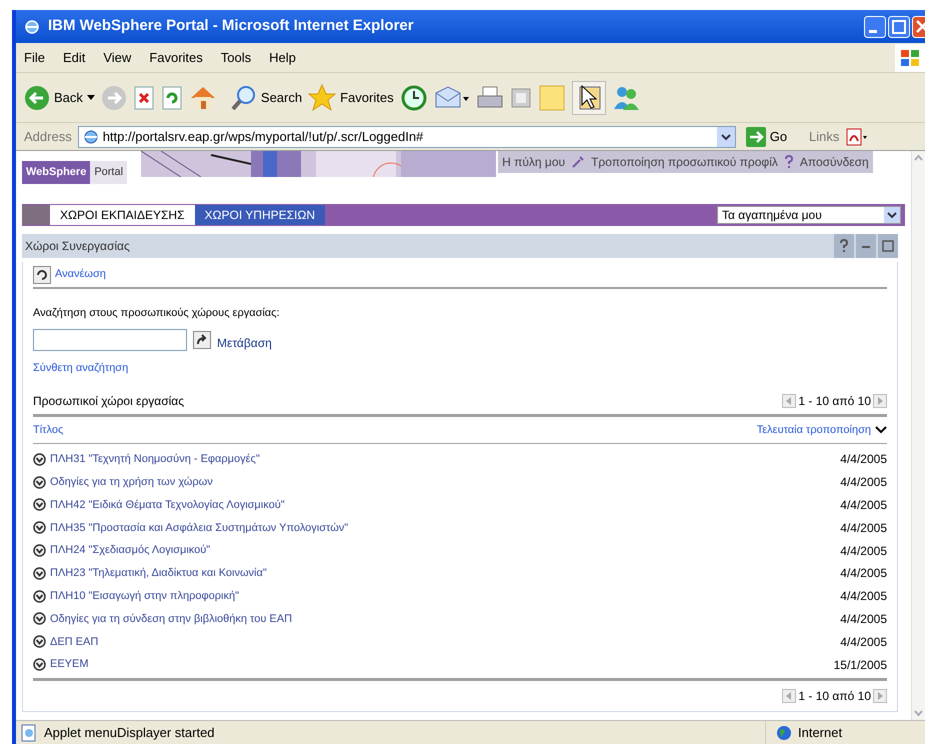  Describe the element at coordinates (784, 732) in the screenshot. I see `globe-icon` at that location.